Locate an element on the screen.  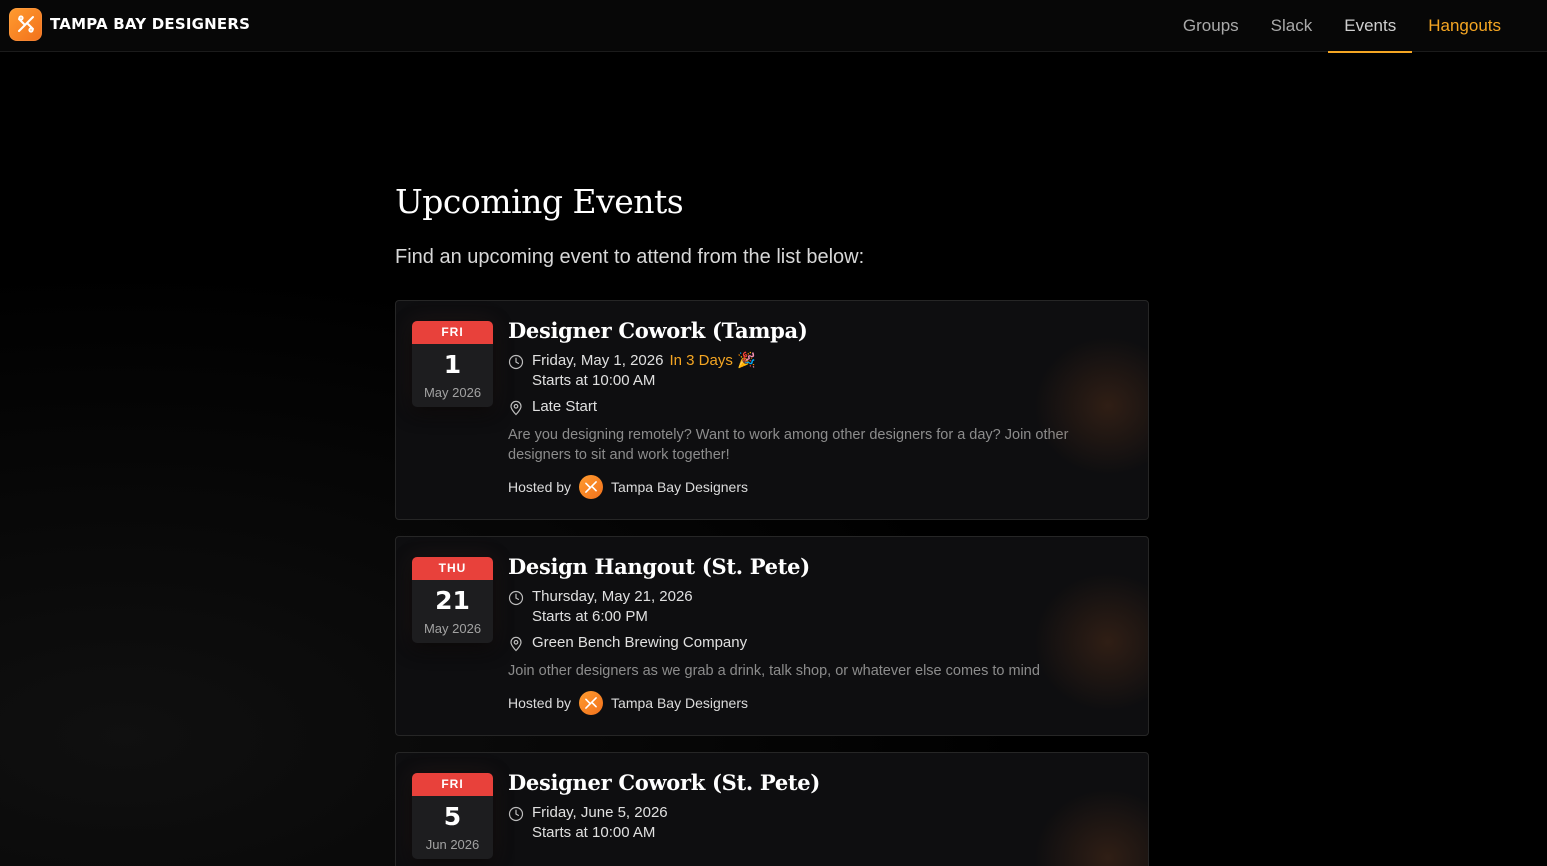
event-datetime: Friday, June 5, 2026 Starts at 10:00 AM is located at coordinates (818, 823).